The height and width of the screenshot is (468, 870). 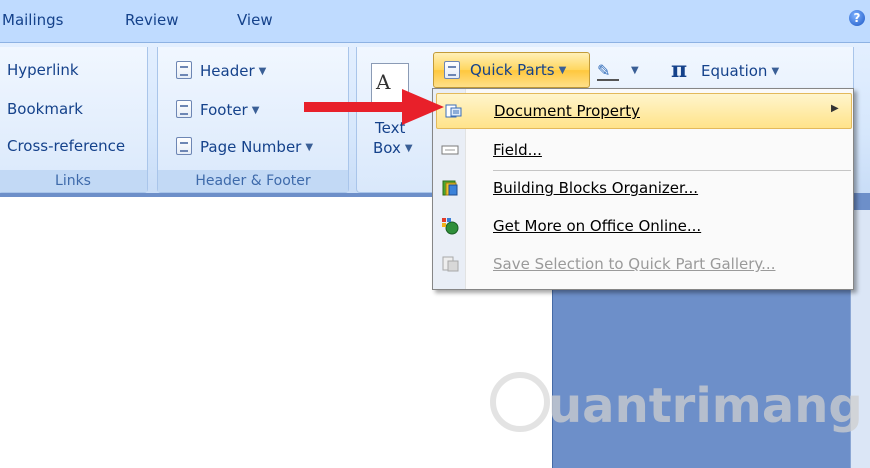 What do you see at coordinates (435, 21) in the screenshot?
I see `ribbon-tab-bar: Mailings Review View ?` at bounding box center [435, 21].